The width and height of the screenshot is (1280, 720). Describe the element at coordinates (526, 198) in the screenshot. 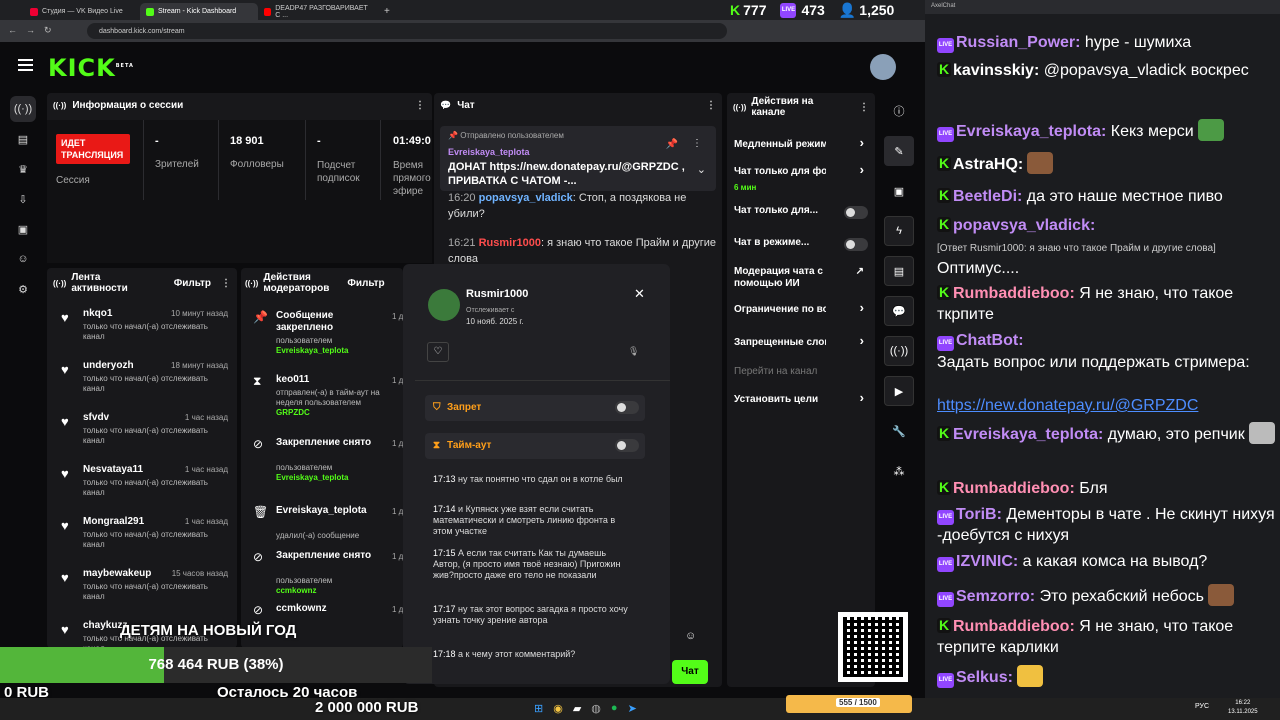

I see `username: popavsya_vladick` at that location.